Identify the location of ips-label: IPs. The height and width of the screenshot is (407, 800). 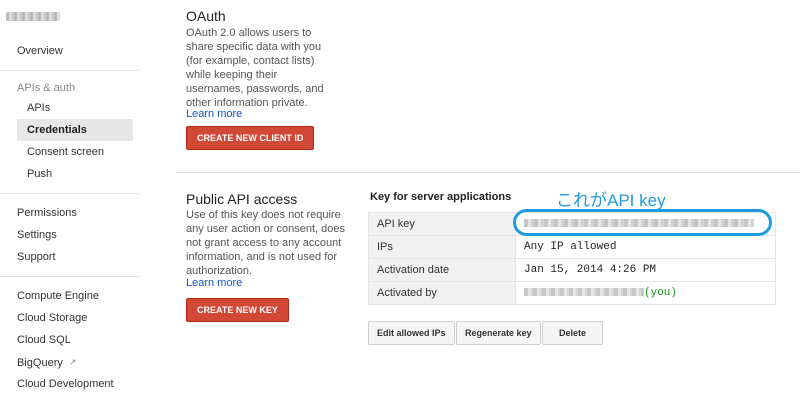
(442, 247).